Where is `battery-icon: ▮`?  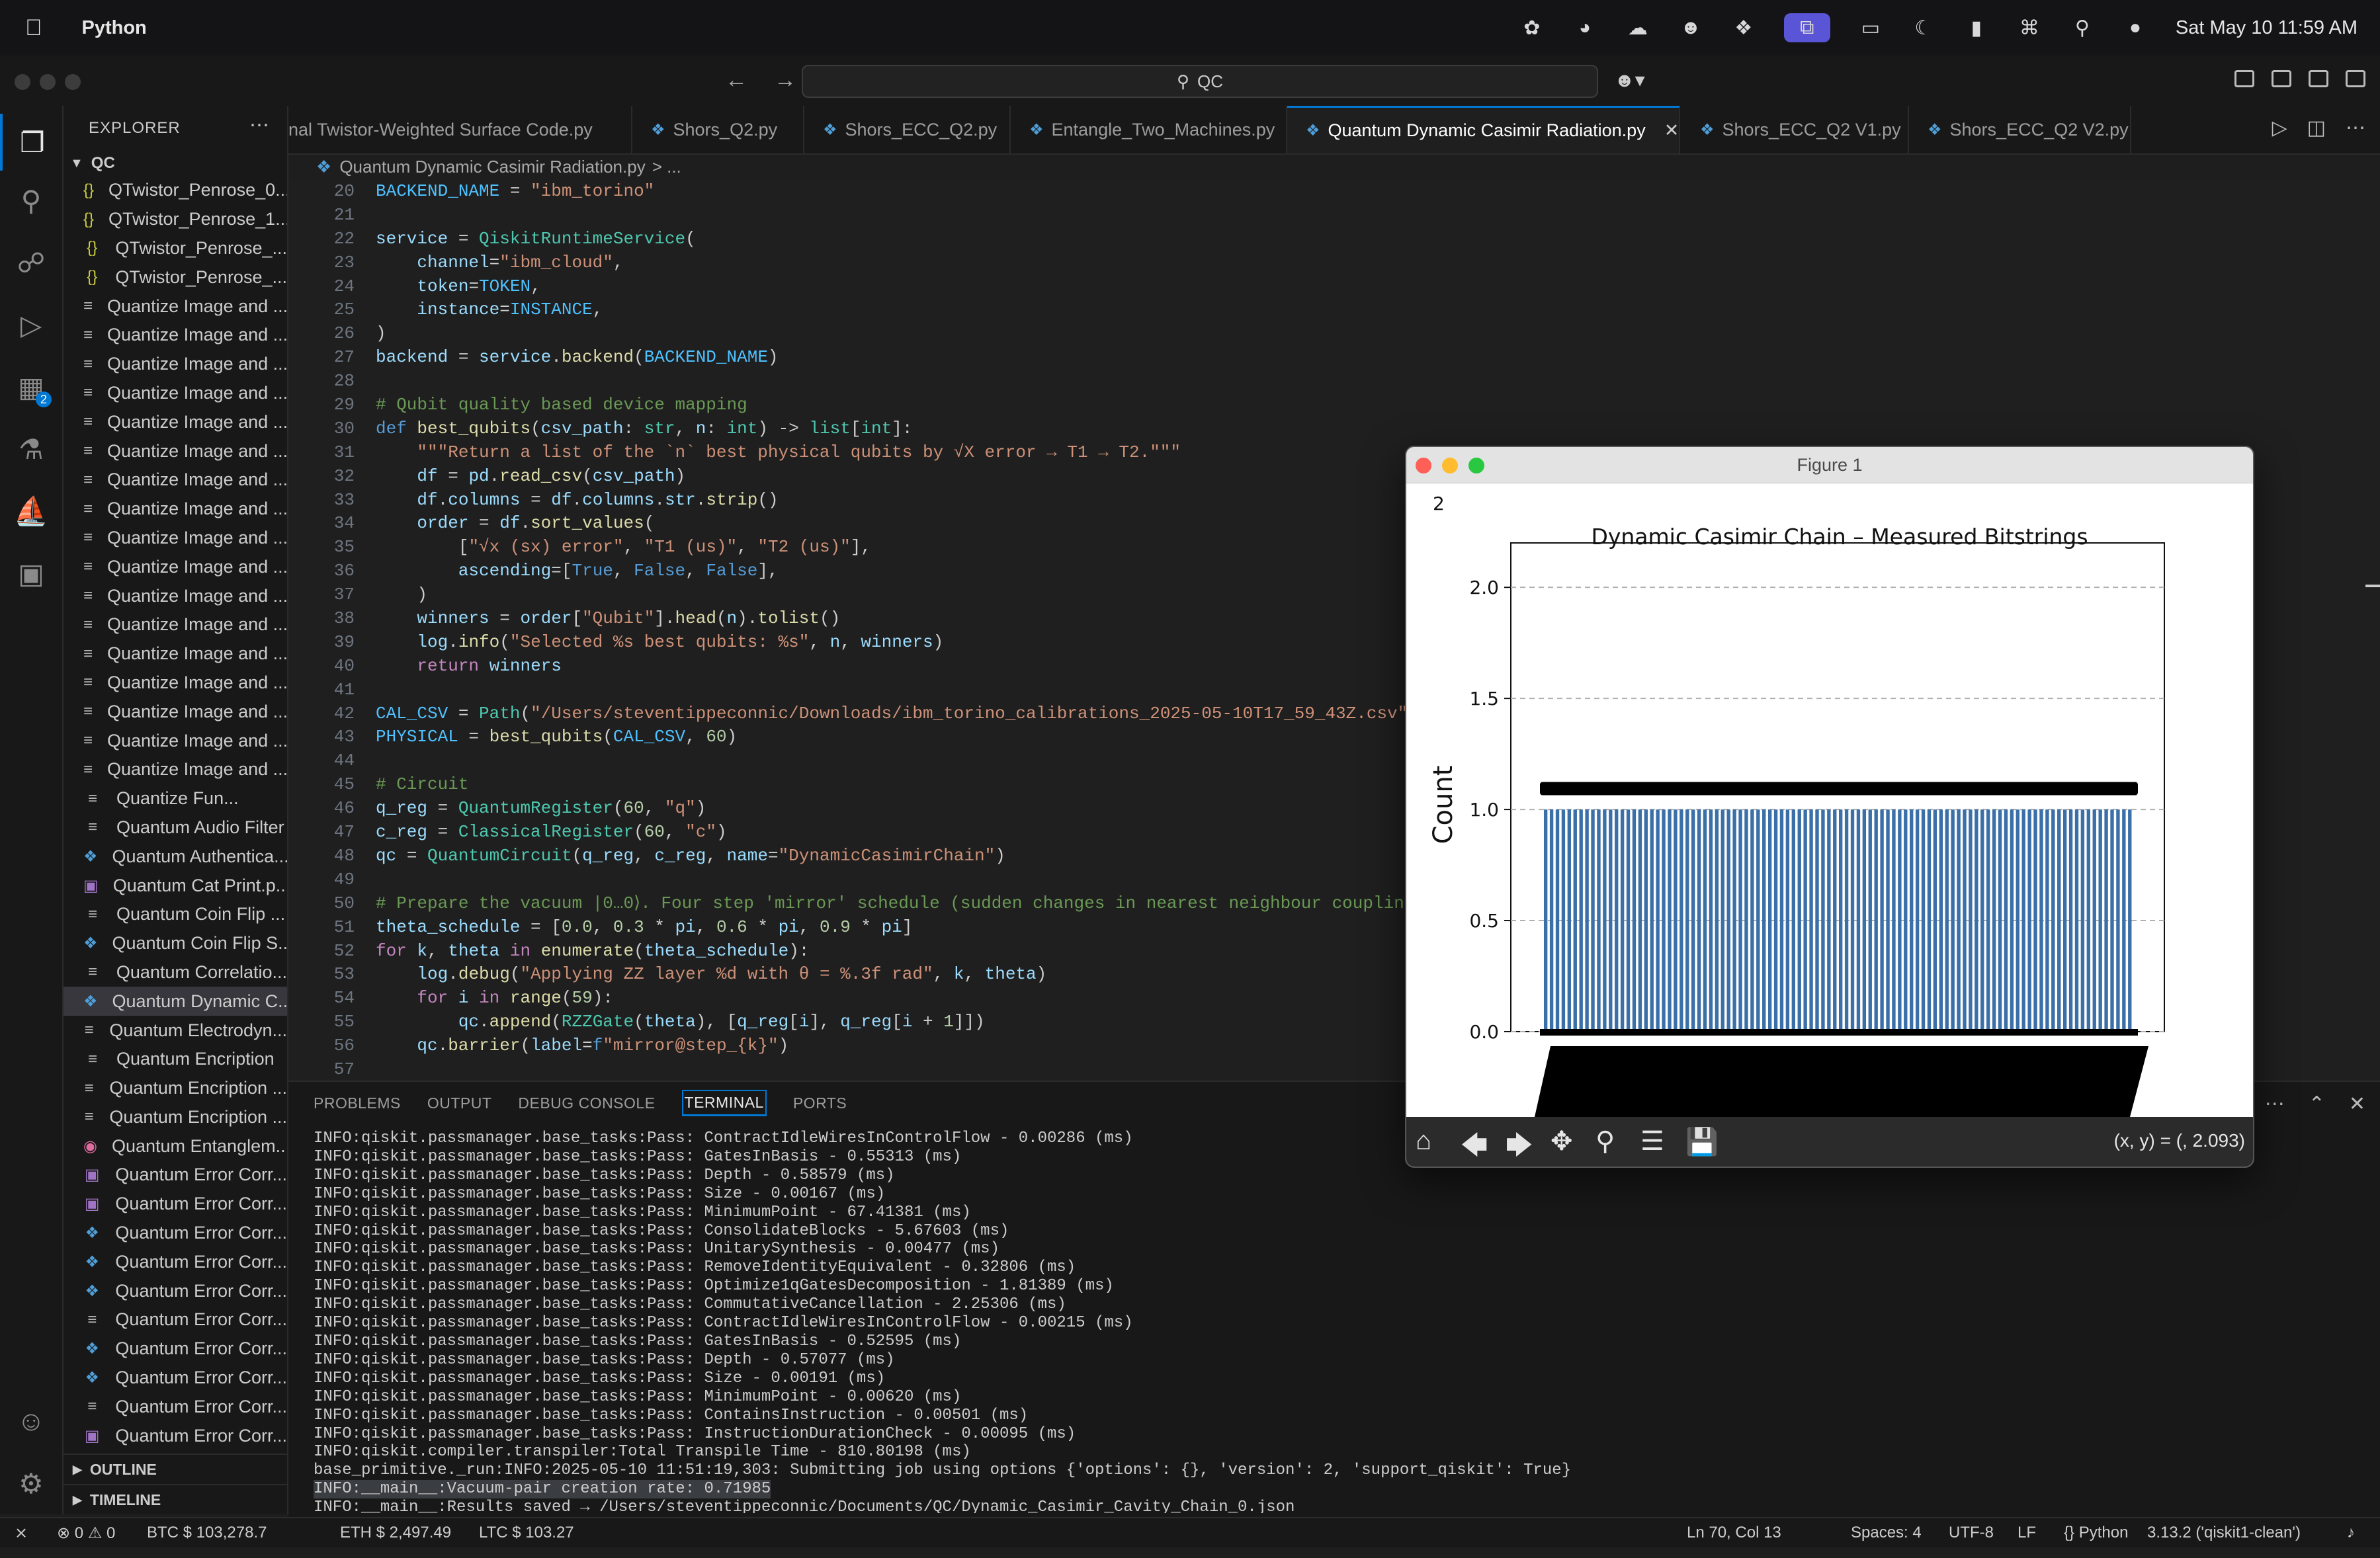
battery-icon: ▮ is located at coordinates (1976, 27).